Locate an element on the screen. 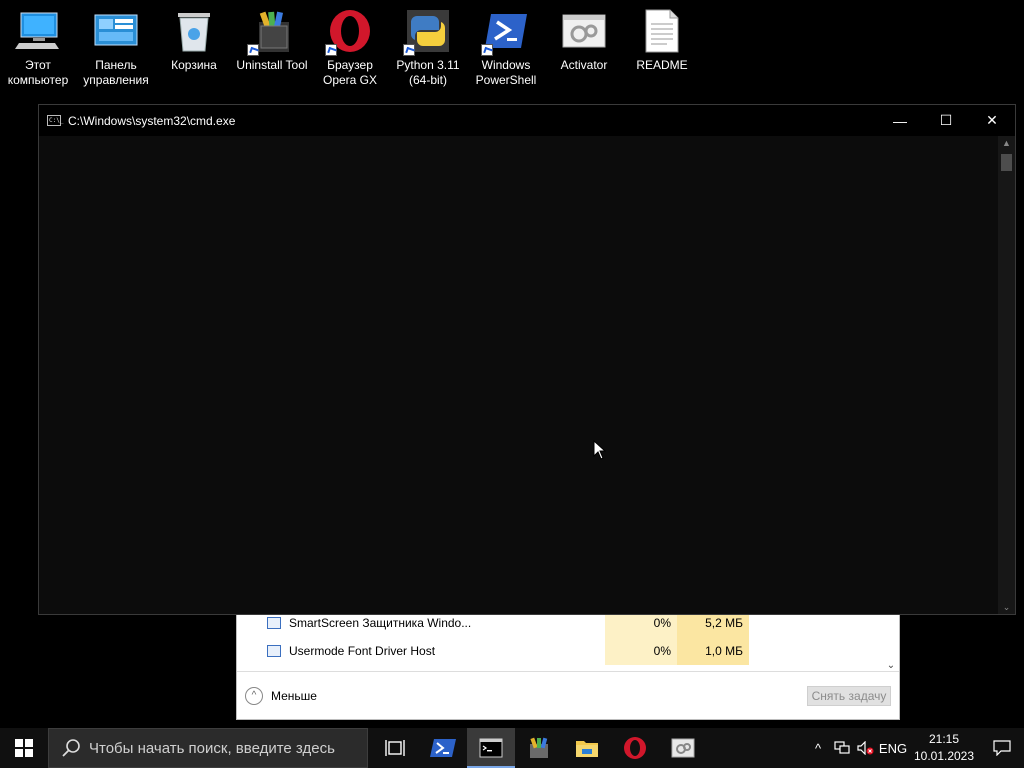 The image size is (1024, 768). chevron-up-icon: ▲ is located at coordinates (1006, 143).